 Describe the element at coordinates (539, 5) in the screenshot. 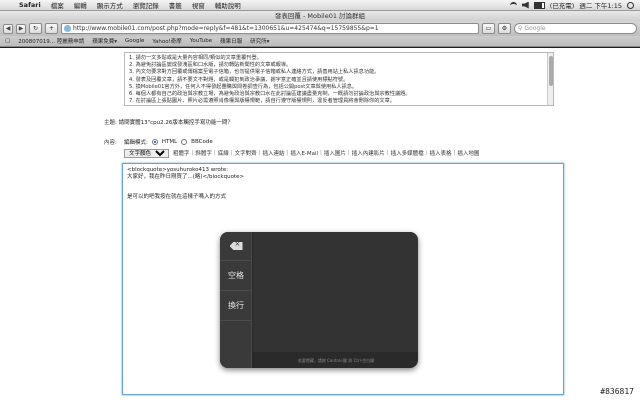

I see `battery-icon` at that location.